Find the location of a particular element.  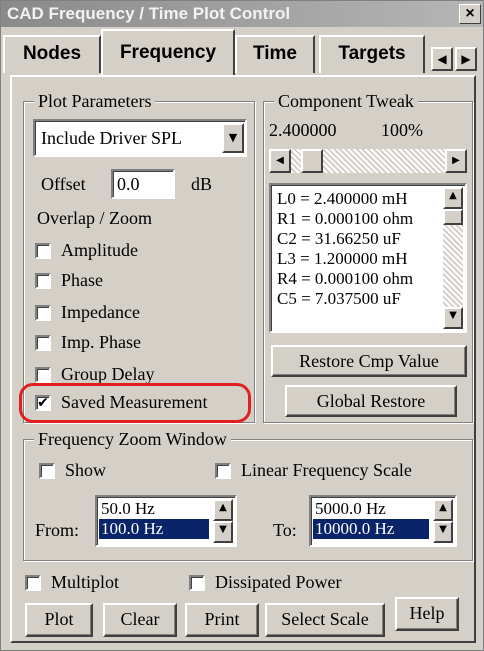

overlap-zoom-label: Overlap / Zoom is located at coordinates (94, 218).